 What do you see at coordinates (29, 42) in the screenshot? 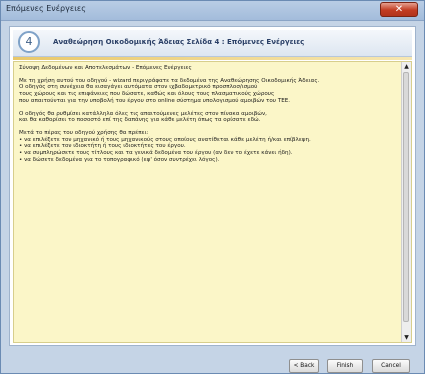
I see `step-number-badge: 4` at bounding box center [29, 42].